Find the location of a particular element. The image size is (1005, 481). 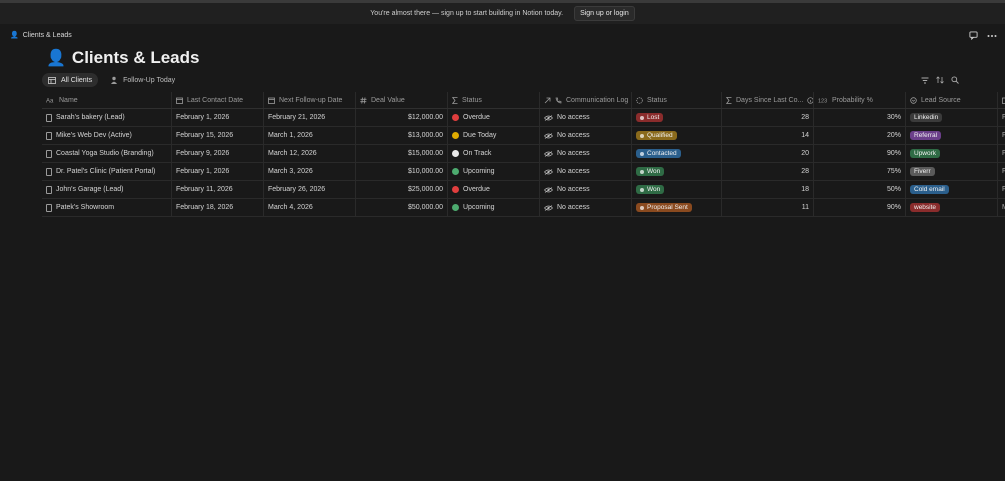

search-icon is located at coordinates (955, 80).